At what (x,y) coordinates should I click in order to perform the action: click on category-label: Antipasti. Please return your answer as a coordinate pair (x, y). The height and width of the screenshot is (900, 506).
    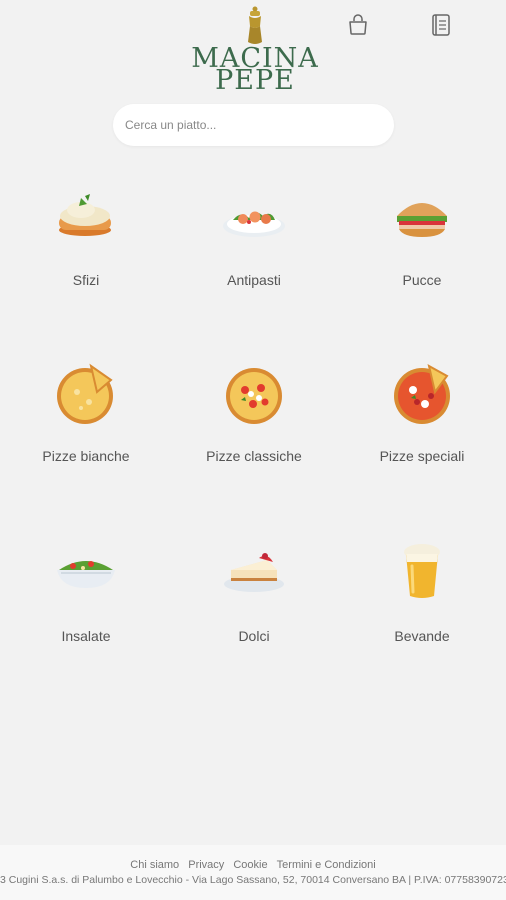
    Looking at the image, I should click on (254, 280).